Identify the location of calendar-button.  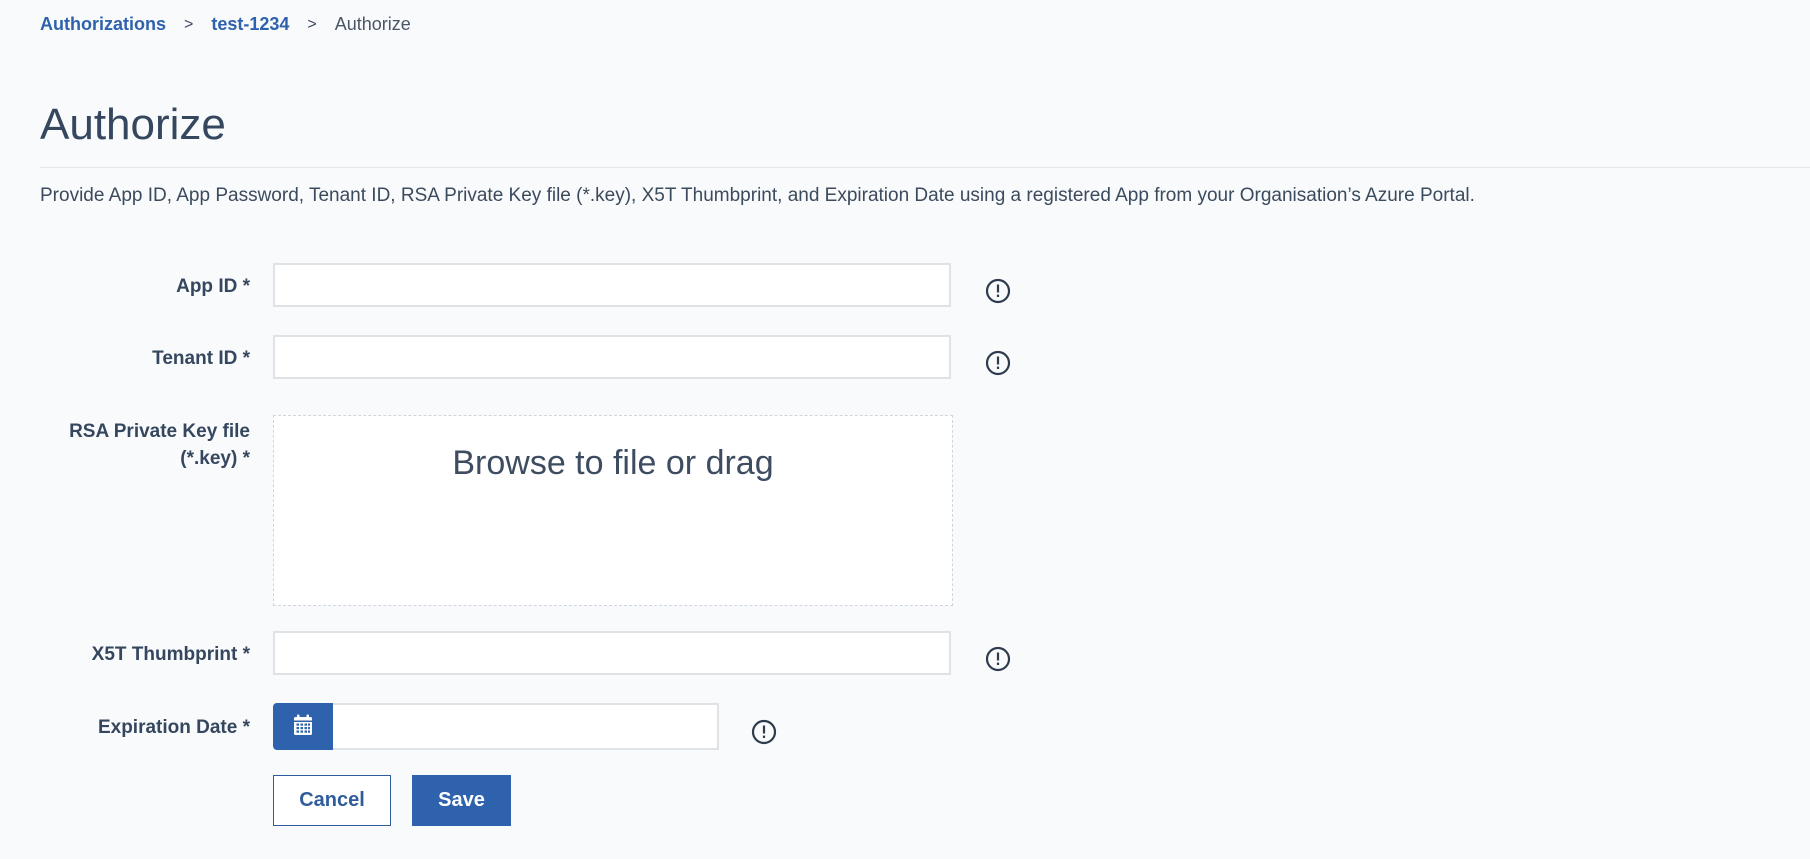
(303, 726).